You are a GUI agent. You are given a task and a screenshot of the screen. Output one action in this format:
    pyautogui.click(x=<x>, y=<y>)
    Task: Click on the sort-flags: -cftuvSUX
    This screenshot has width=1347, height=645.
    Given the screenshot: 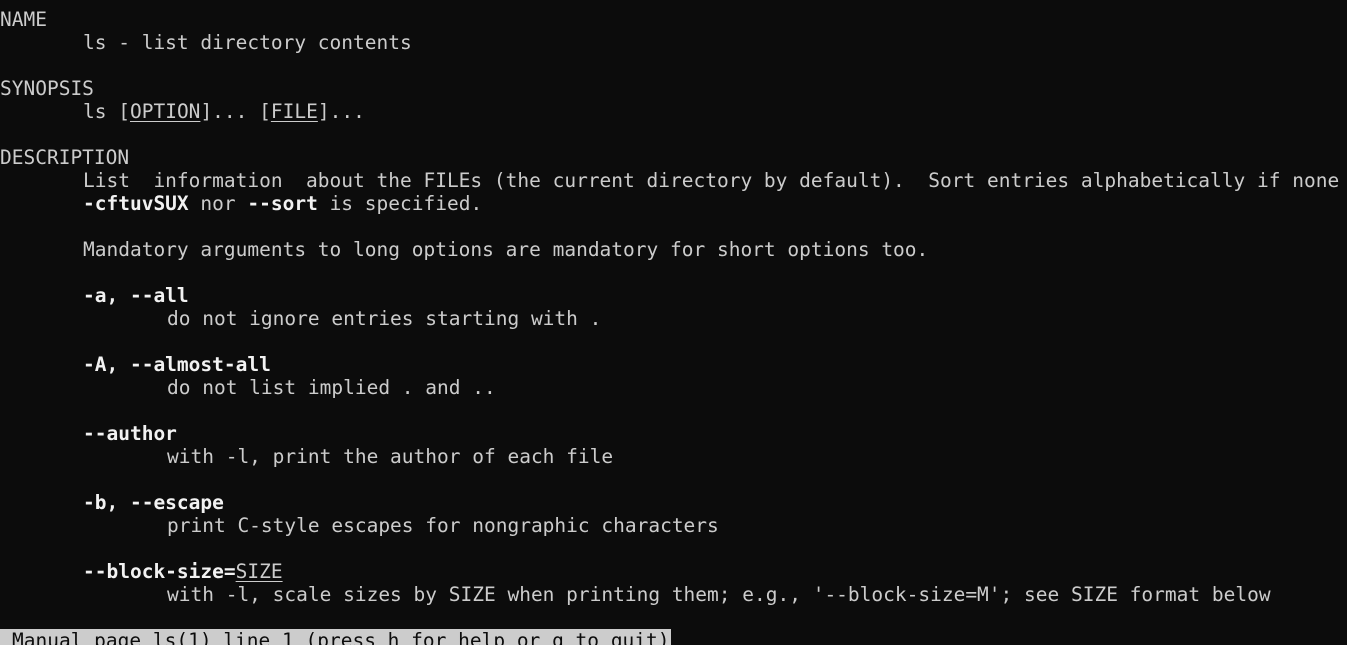 What is the action you would take?
    pyautogui.click(x=136, y=203)
    